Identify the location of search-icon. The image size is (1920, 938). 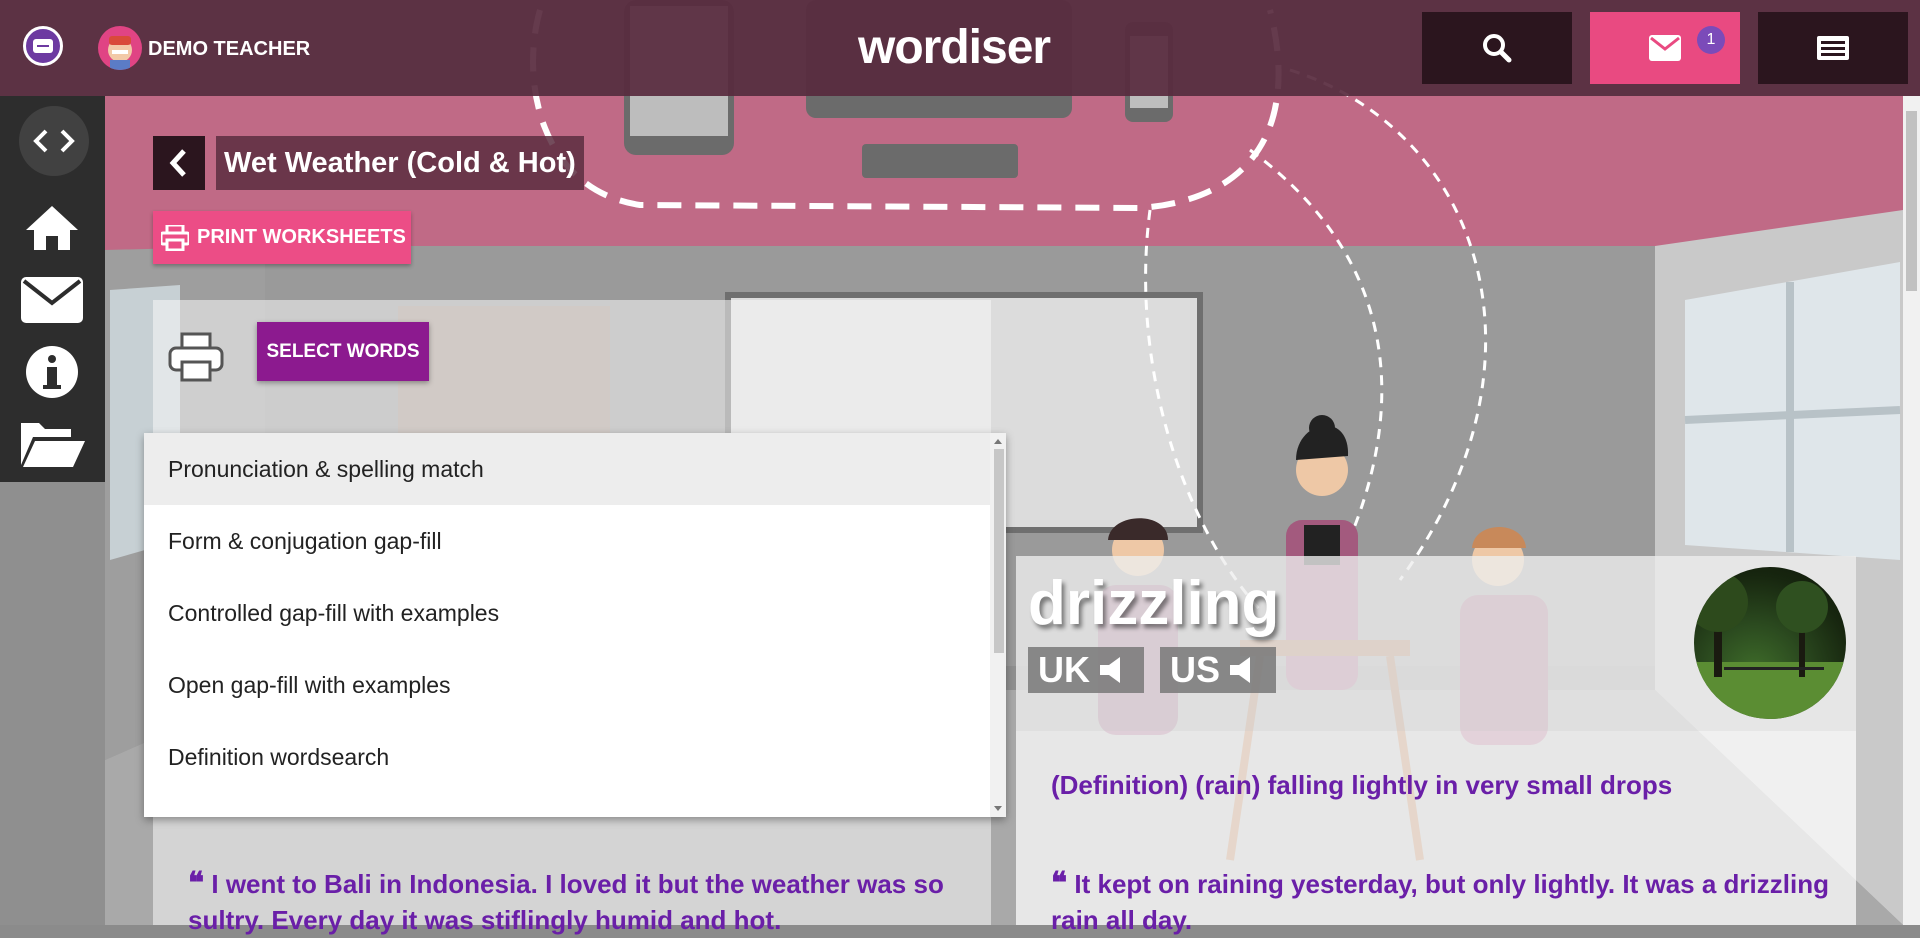
(1497, 48).